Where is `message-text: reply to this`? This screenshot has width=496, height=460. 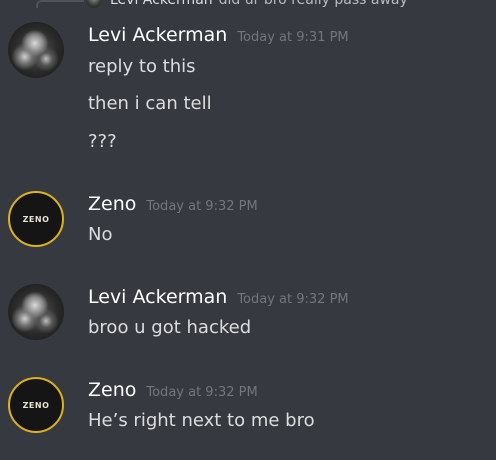
message-text: reply to this is located at coordinates (142, 66).